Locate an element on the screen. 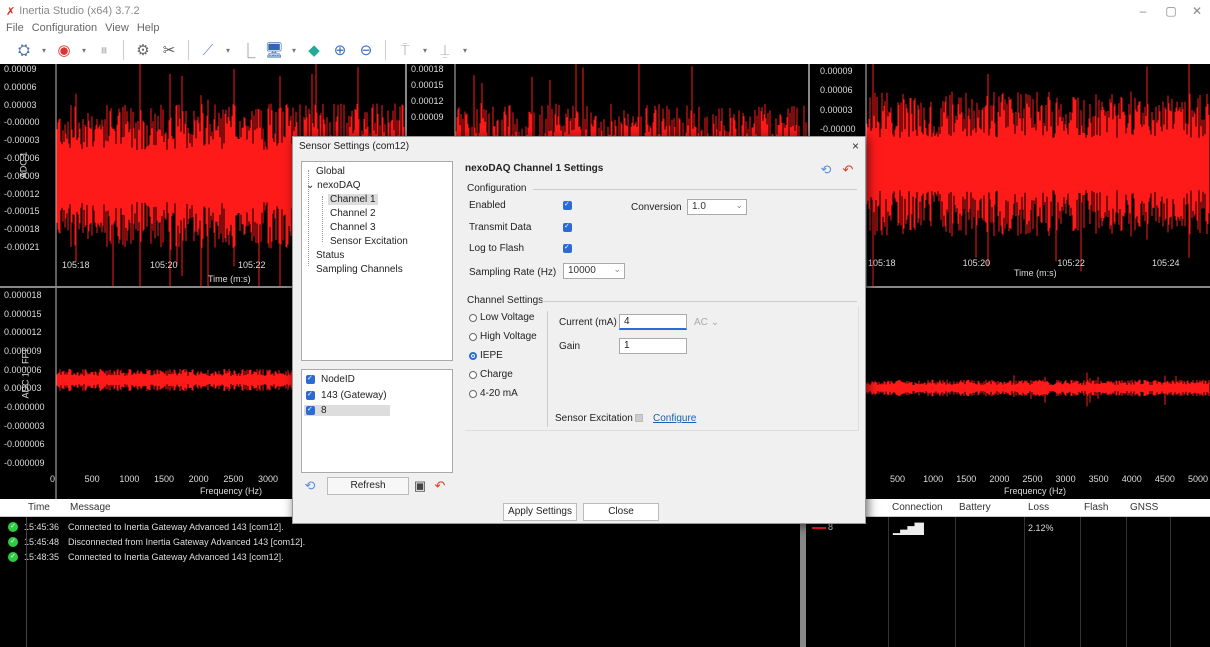  header-loss: Loss is located at coordinates (1038, 507).